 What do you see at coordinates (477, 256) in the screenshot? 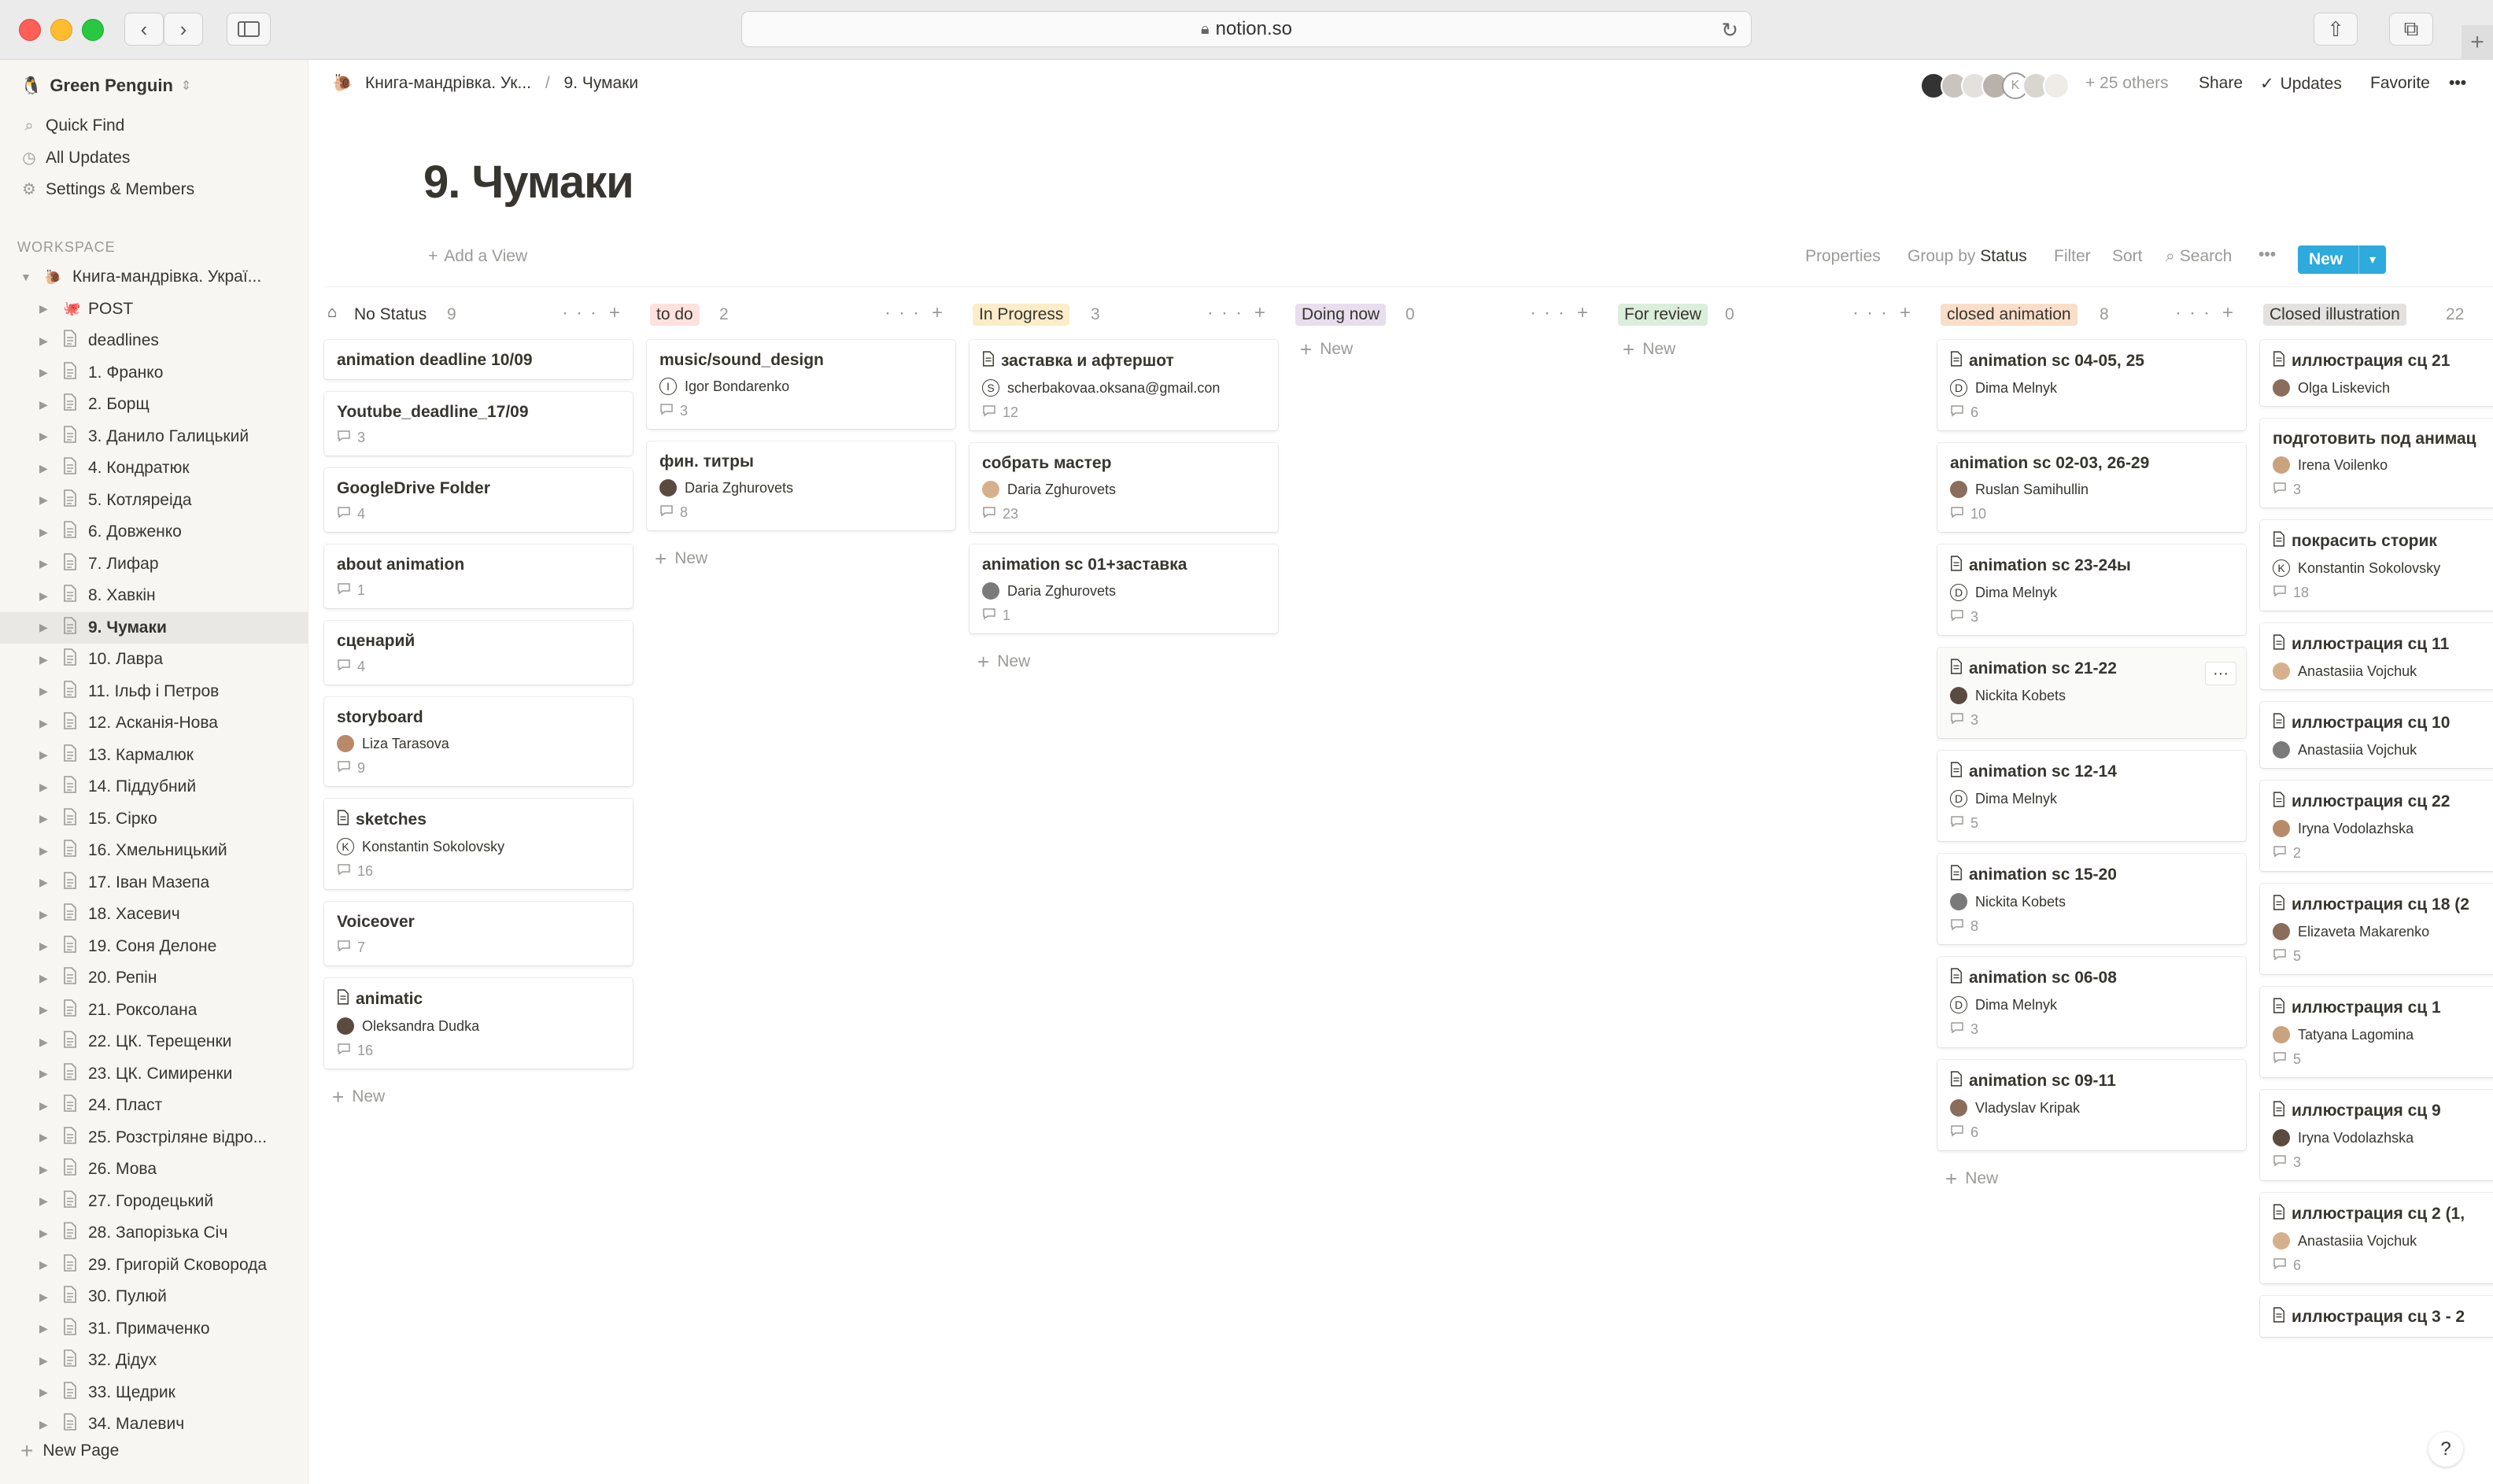
I see `add-view-button: + Add a View` at bounding box center [477, 256].